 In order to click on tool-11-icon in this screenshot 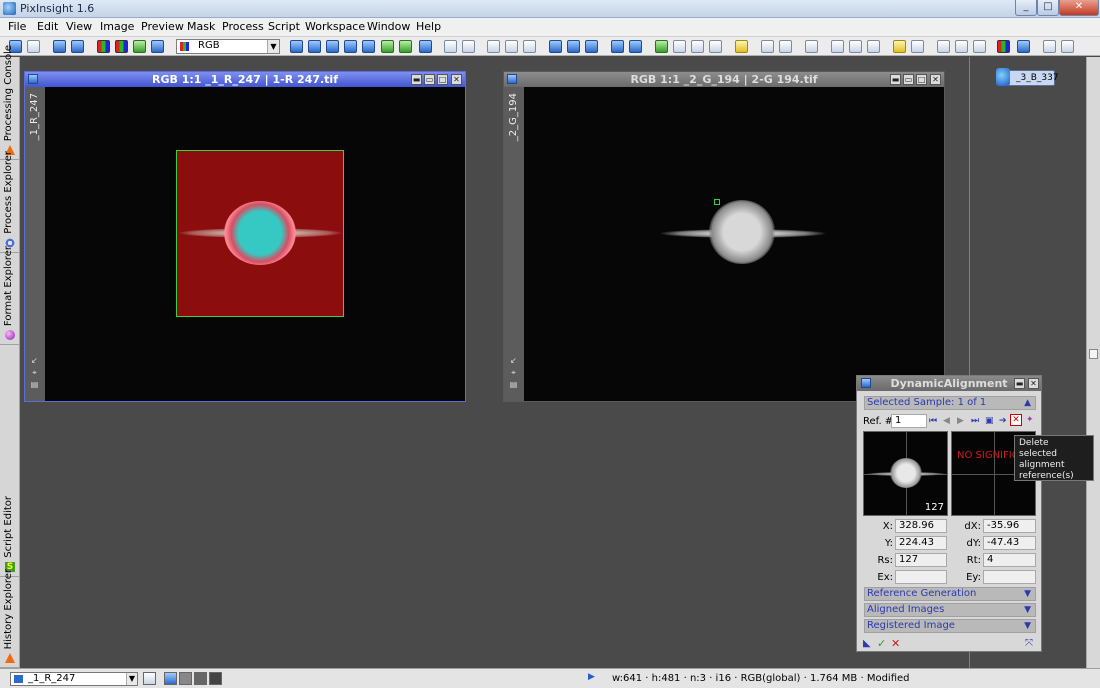, I will do `click(979, 46)`.